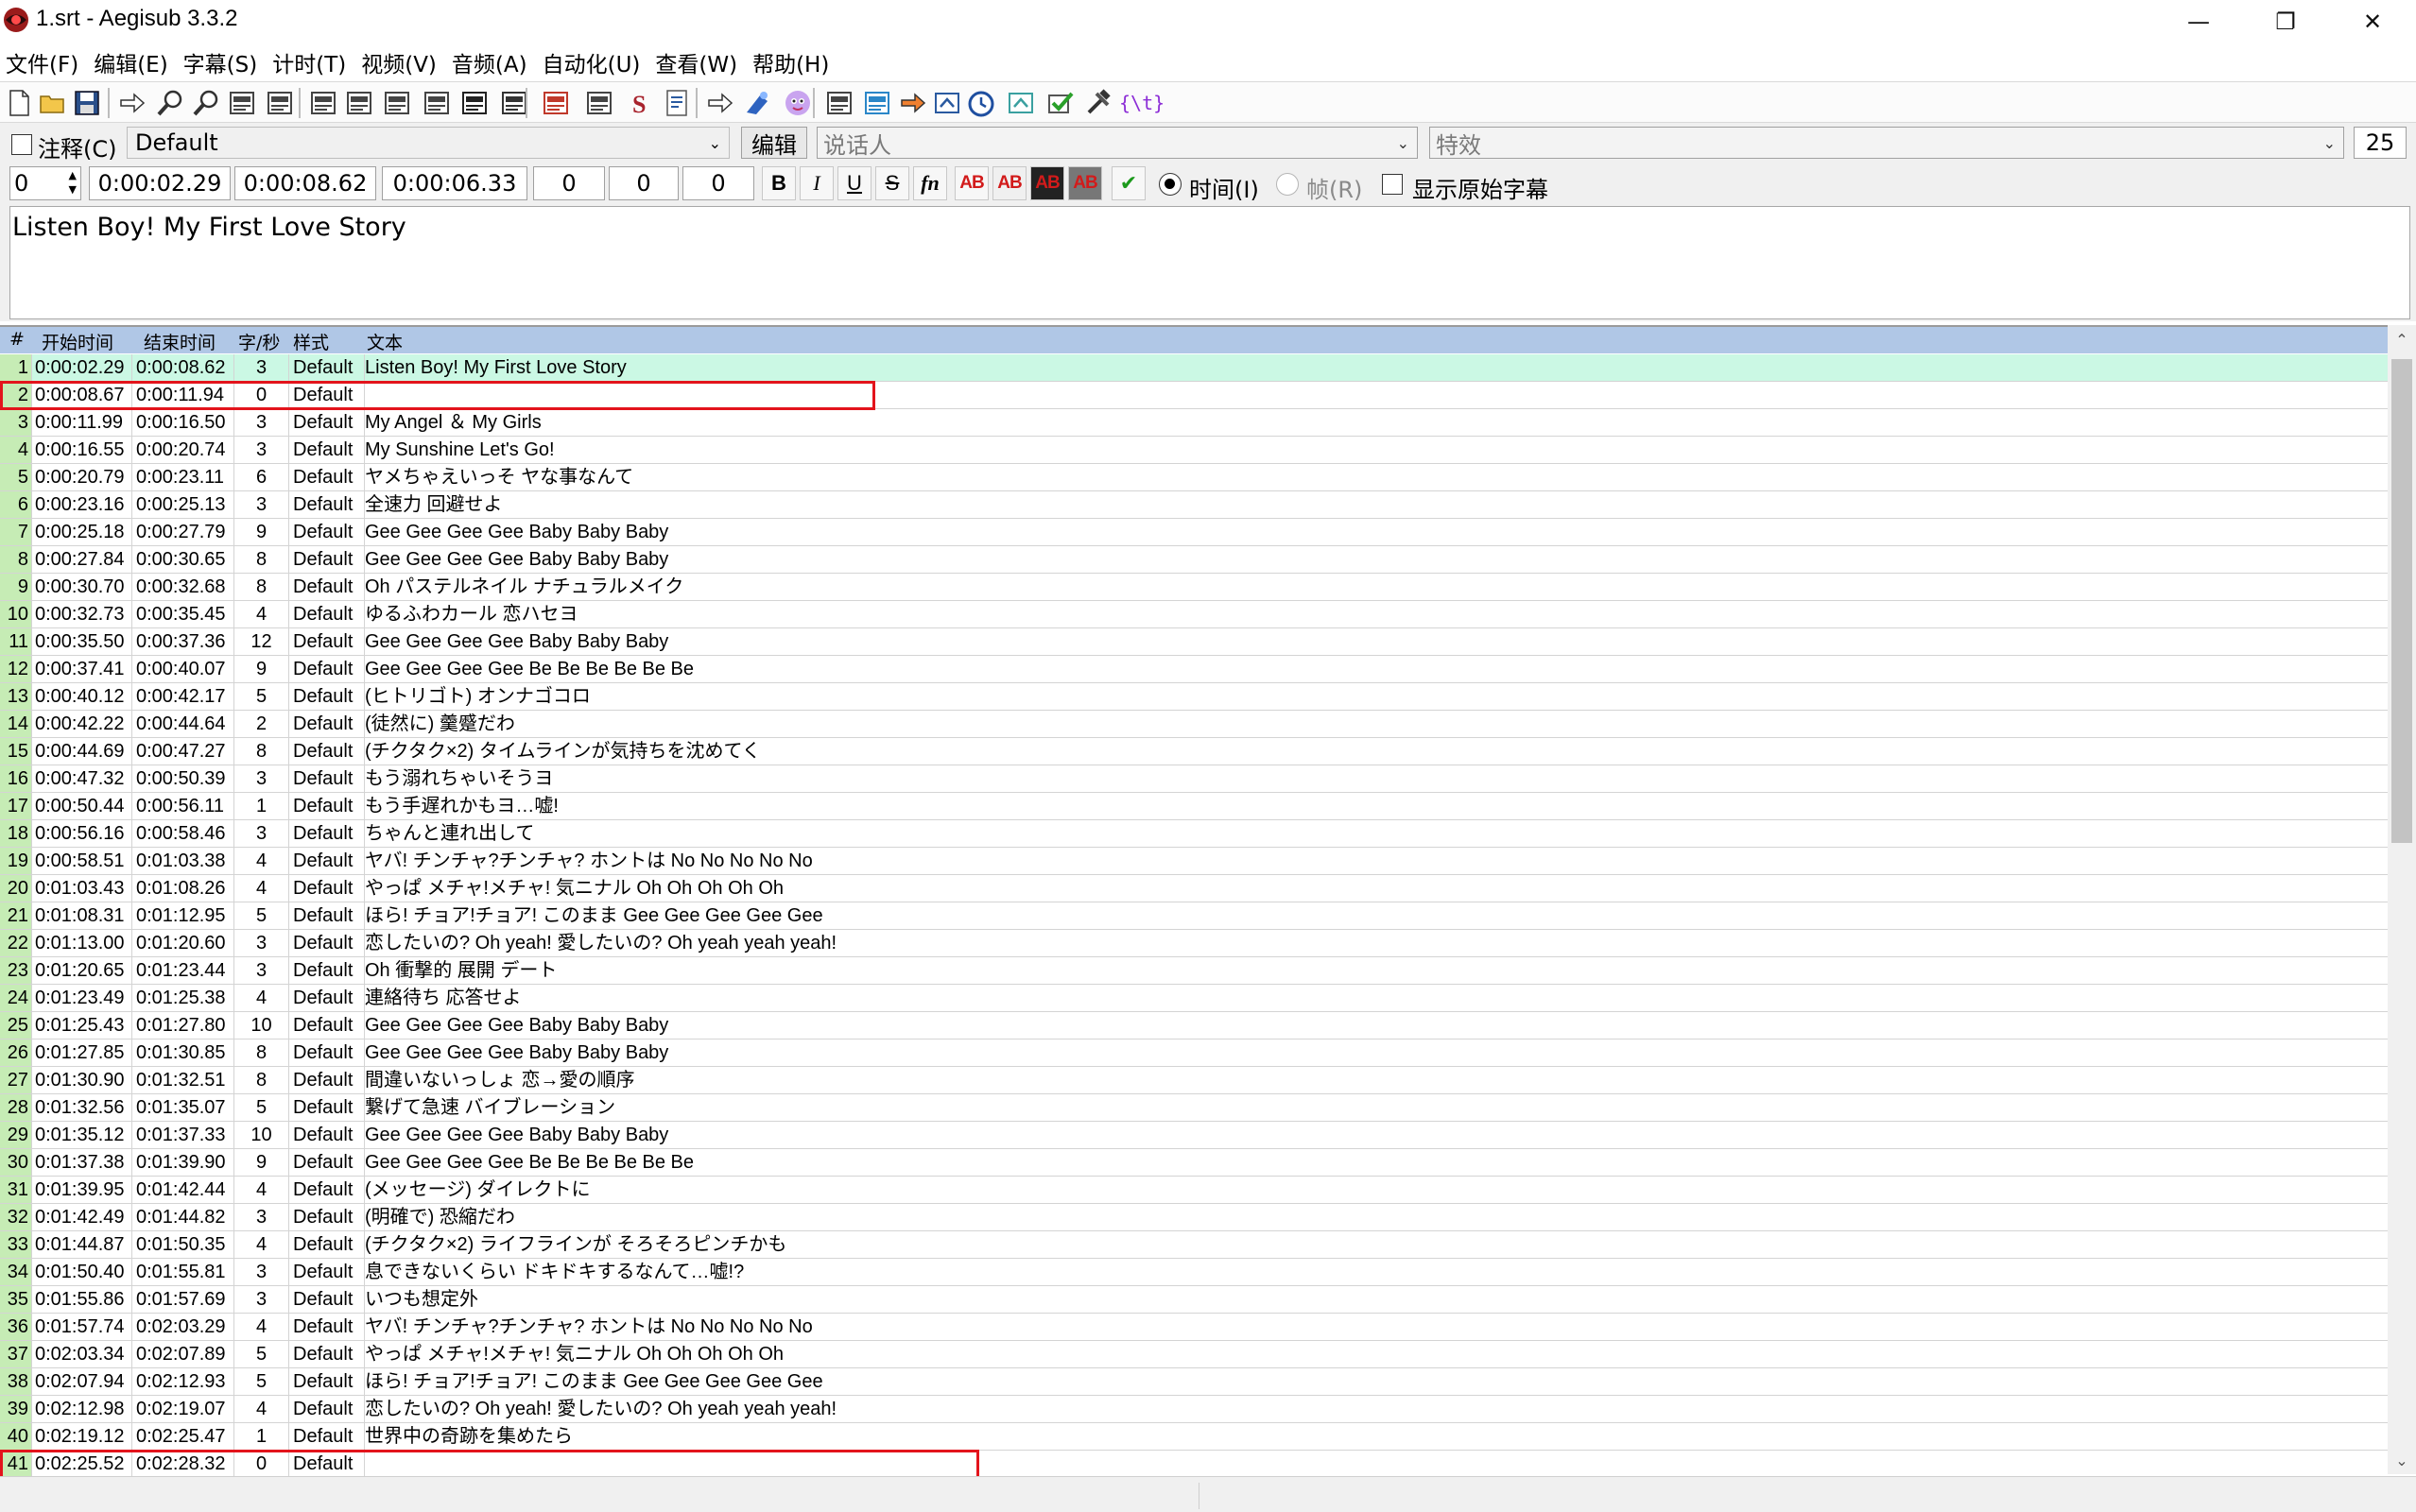 Image resolution: width=2416 pixels, height=1512 pixels. I want to click on start-time-field: 0:00:02.29, so click(160, 183).